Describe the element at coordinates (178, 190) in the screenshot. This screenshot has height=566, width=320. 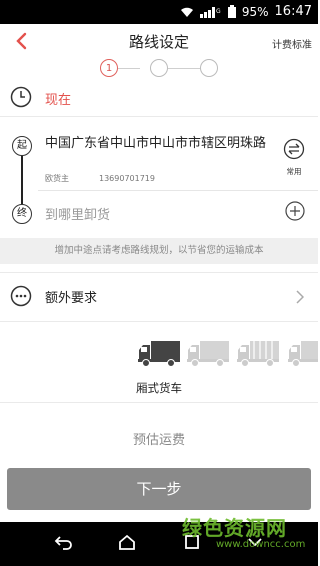
I see `divider` at that location.